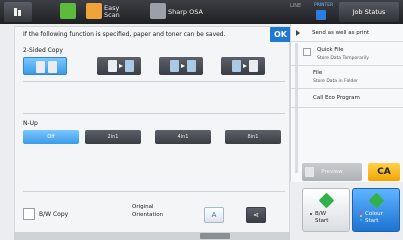 This screenshot has height=240, width=403. I want to click on colour-start-button: Colour Start, so click(376, 210).